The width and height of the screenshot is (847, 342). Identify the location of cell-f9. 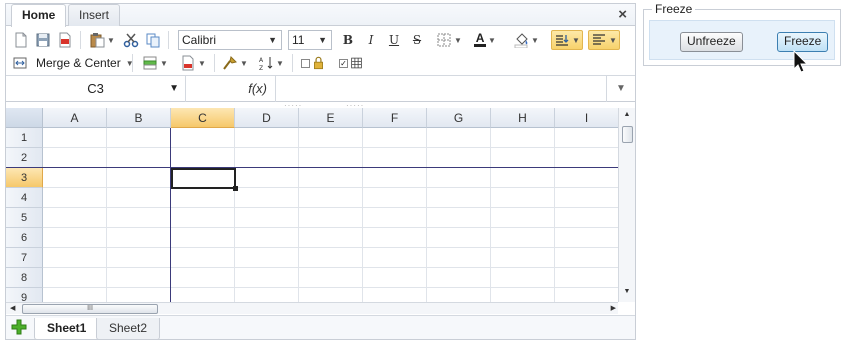
(395, 295).